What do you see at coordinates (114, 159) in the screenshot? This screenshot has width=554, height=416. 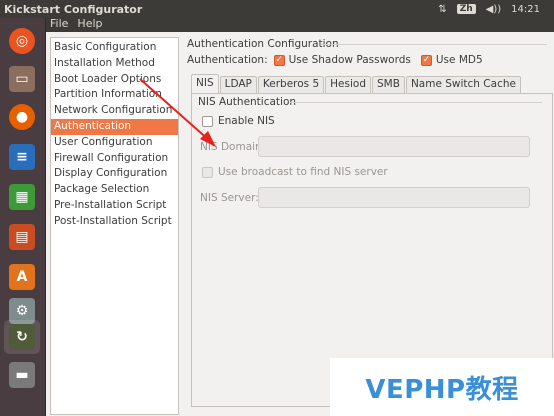 I see `nav-item-firewall-configuration: Firewall Configuration` at bounding box center [114, 159].